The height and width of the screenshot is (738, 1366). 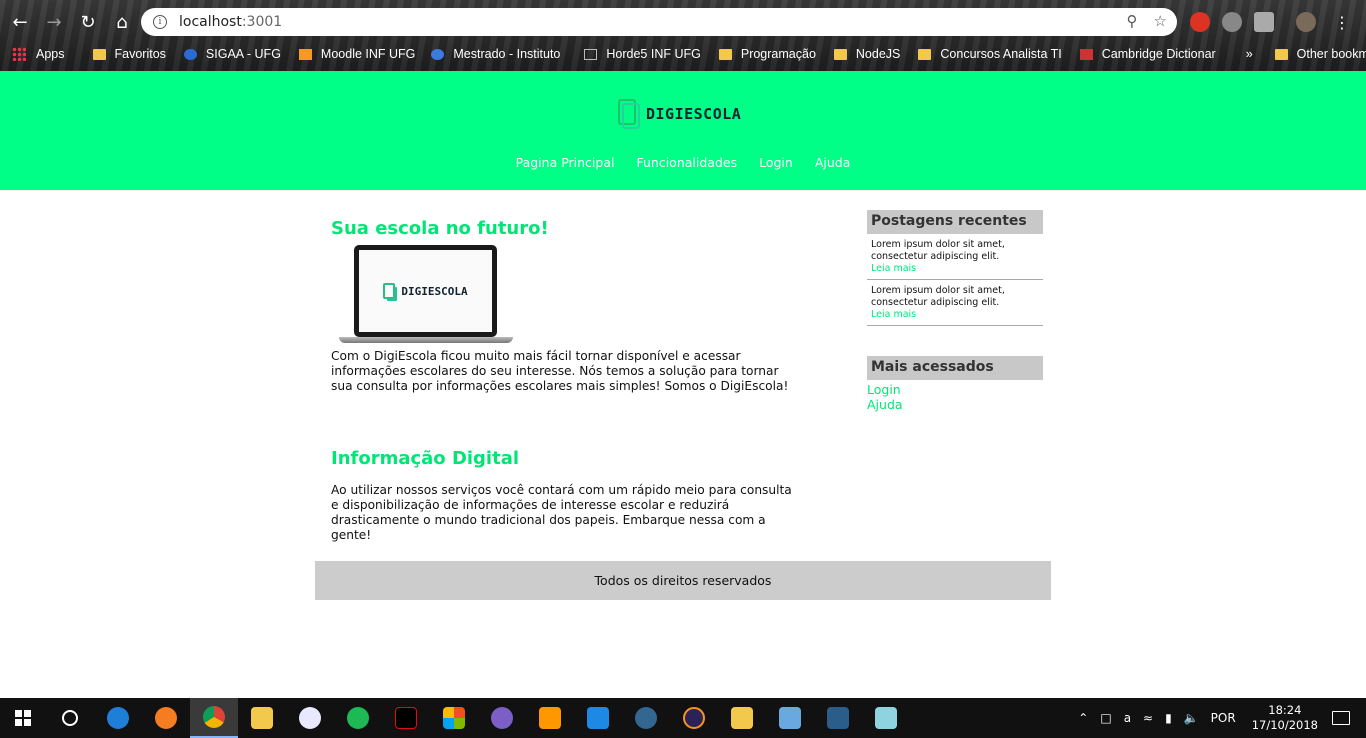 What do you see at coordinates (591, 54) in the screenshot?
I see `mail-icon` at bounding box center [591, 54].